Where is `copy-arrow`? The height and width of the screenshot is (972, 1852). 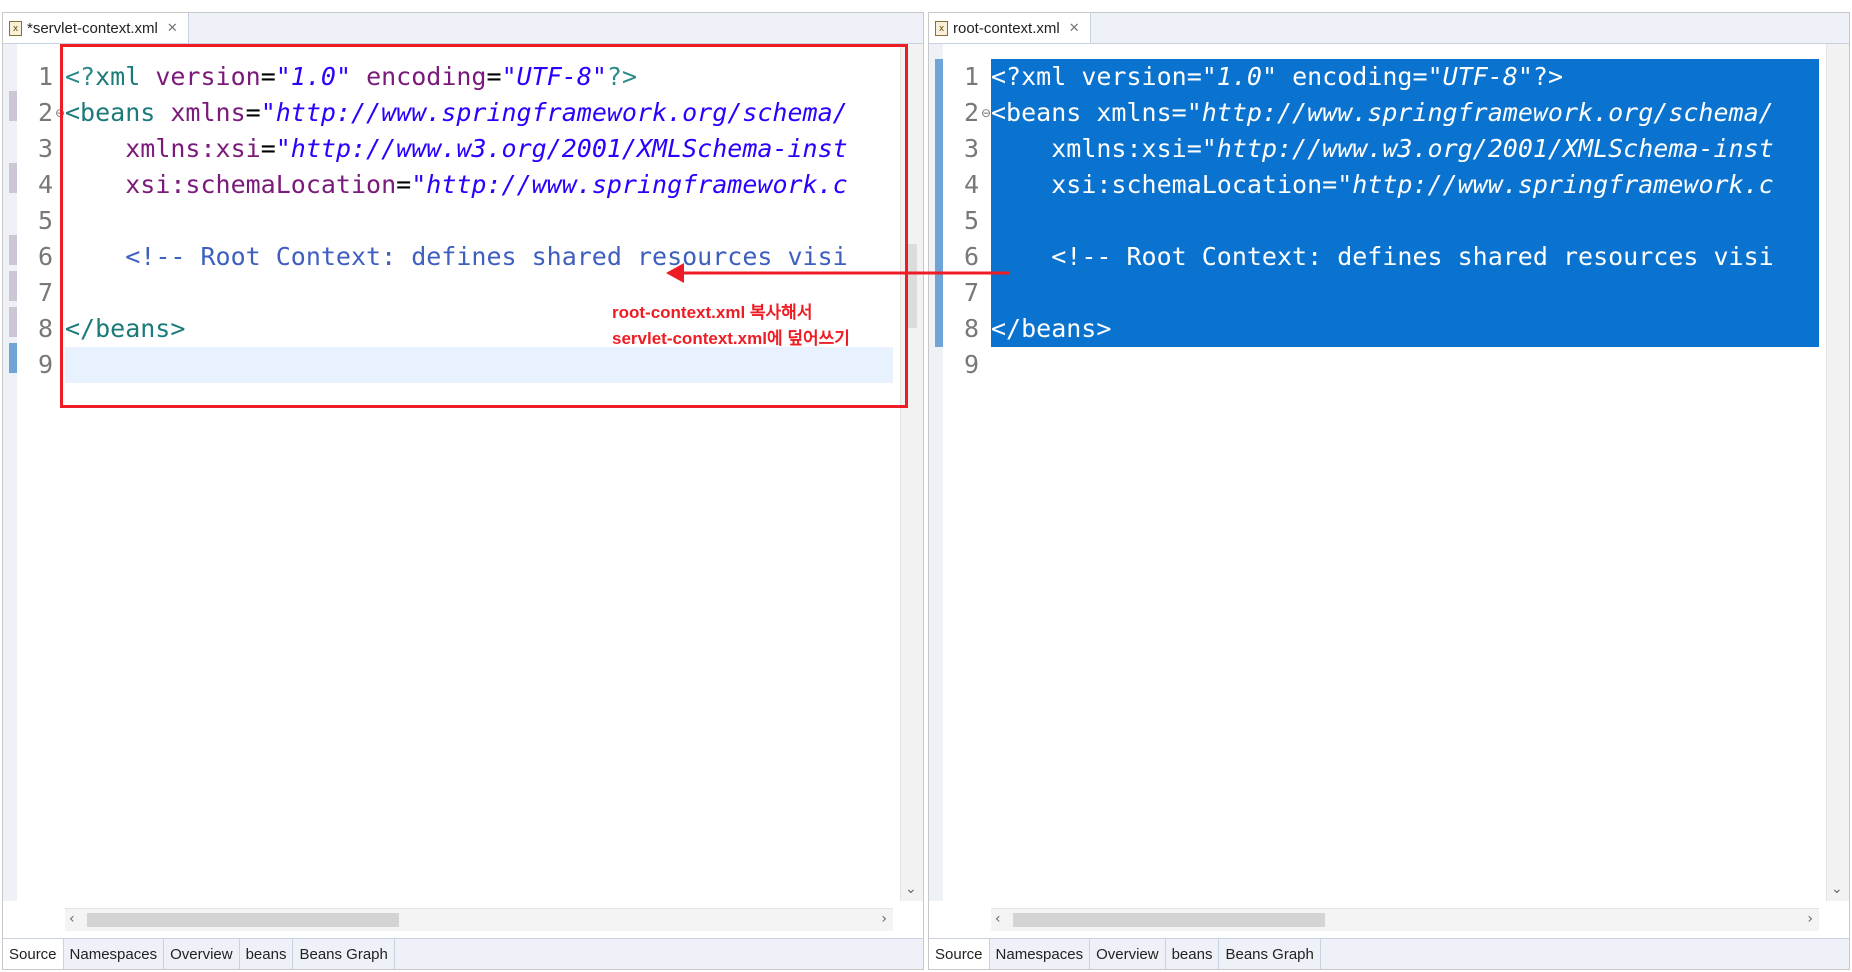 copy-arrow is located at coordinates (838, 273).